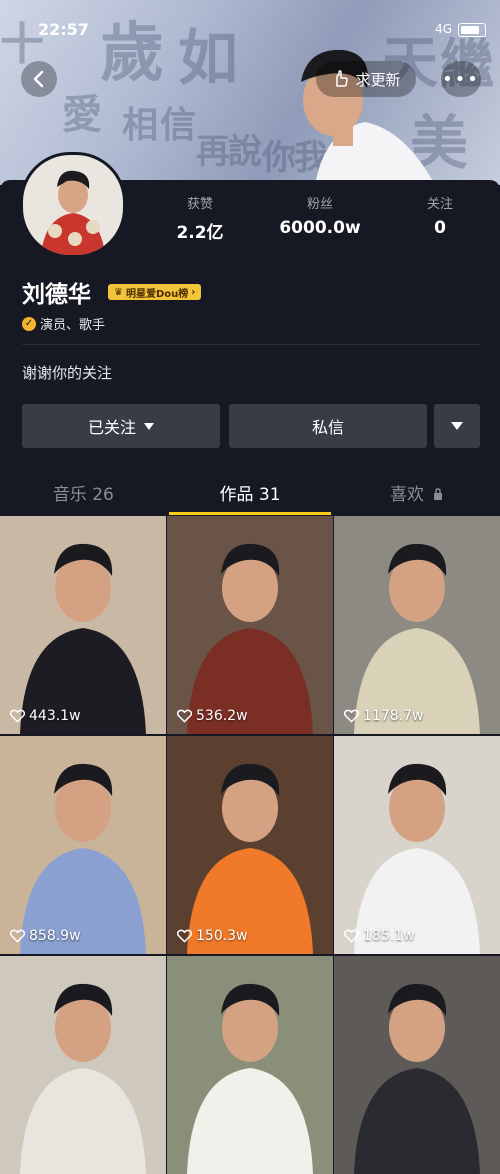 Image resolution: width=500 pixels, height=1174 pixels. Describe the element at coordinates (111, 427) in the screenshot. I see `followed-label: 已关注` at that location.